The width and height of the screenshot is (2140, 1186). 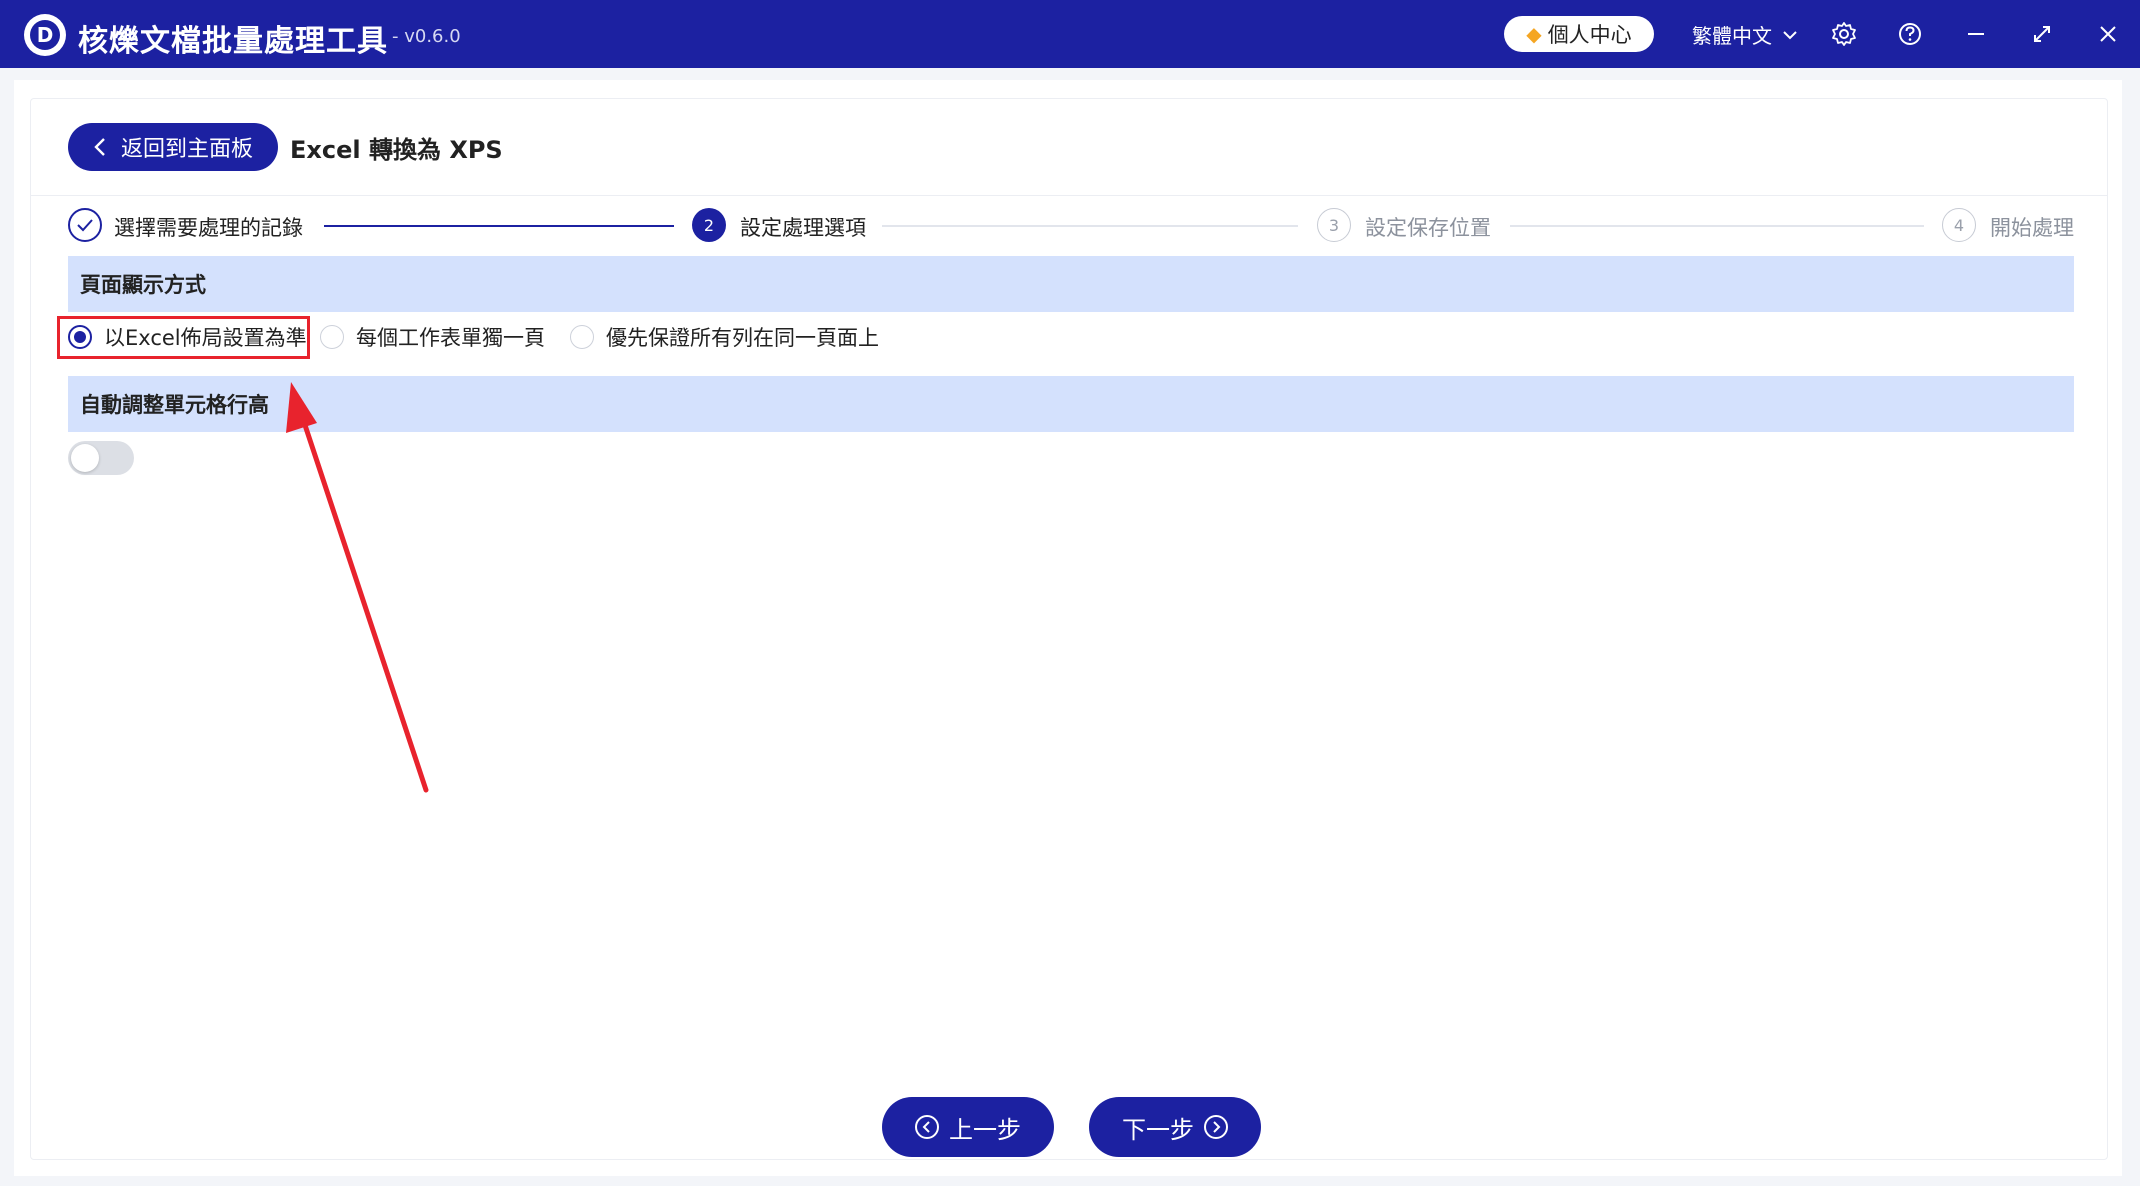 I want to click on close-icon, so click(x=2108, y=34).